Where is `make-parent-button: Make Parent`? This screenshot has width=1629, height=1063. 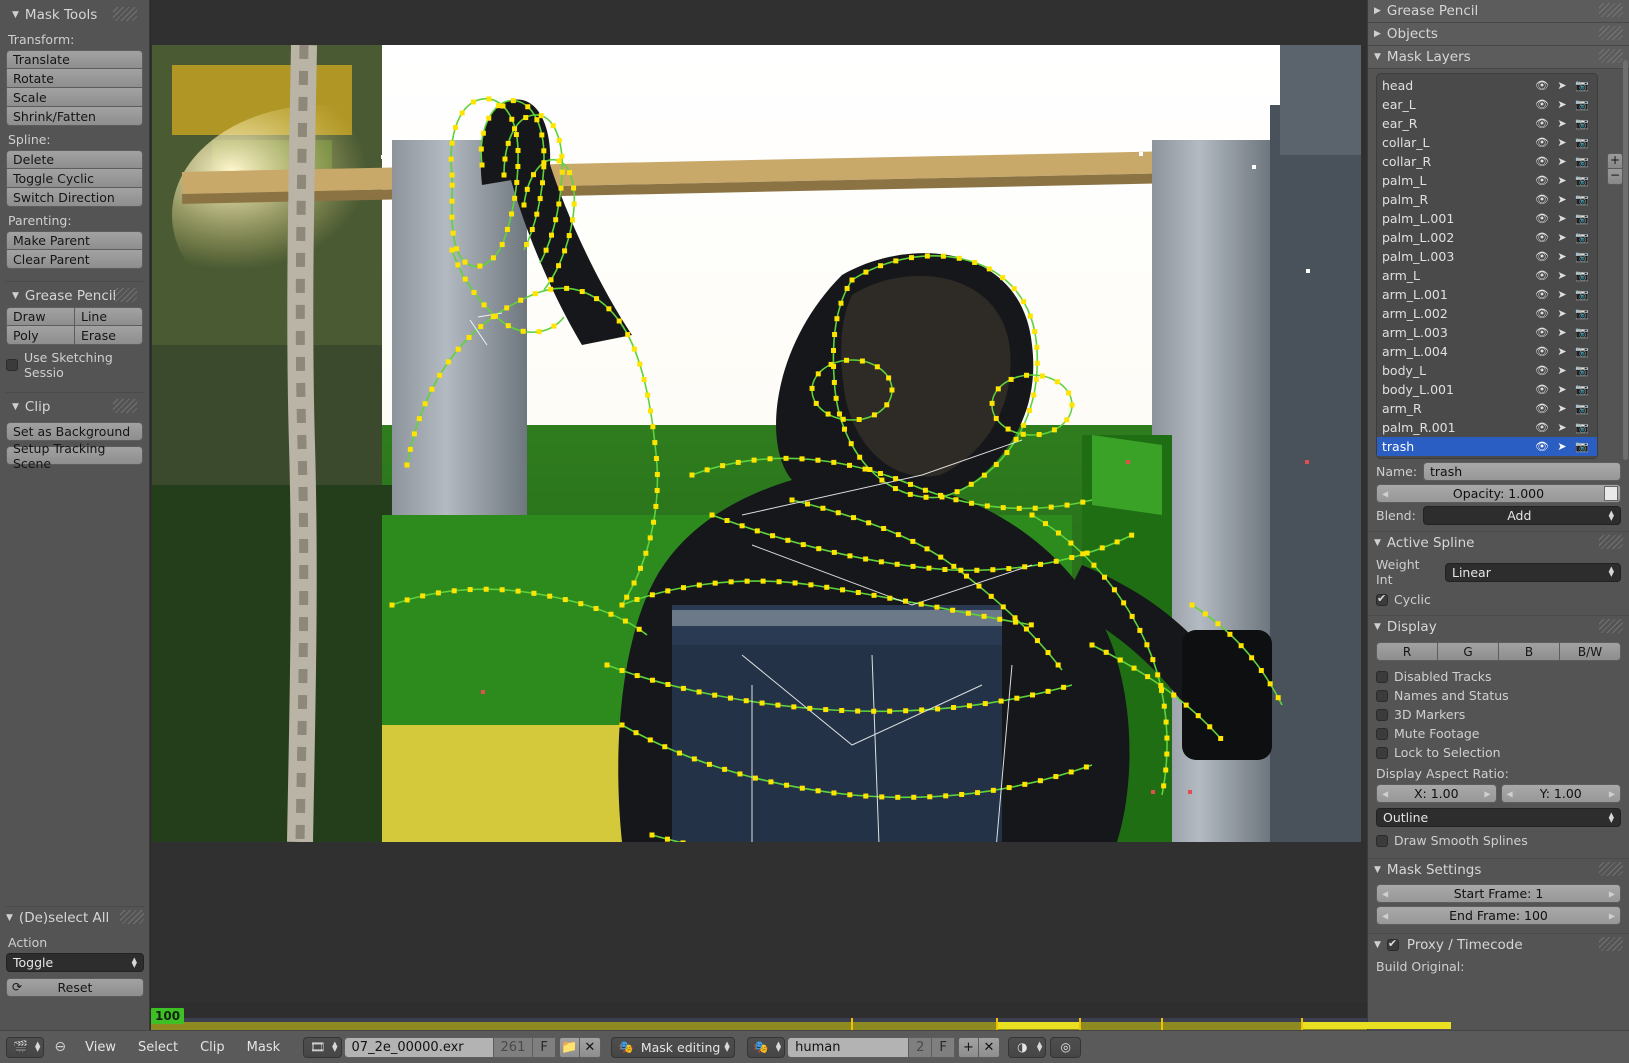
make-parent-button: Make Parent is located at coordinates (74, 240).